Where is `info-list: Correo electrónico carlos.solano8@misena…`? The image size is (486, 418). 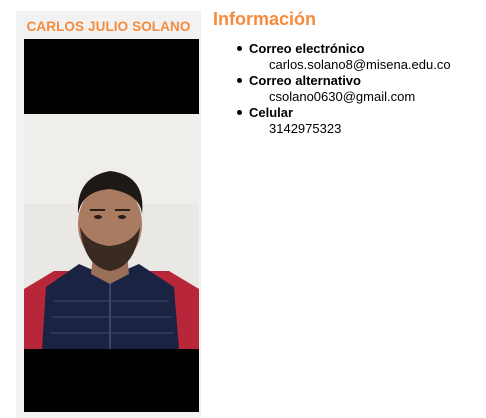 info-list: Correo electrónico carlos.solano8@misena… is located at coordinates (344, 89).